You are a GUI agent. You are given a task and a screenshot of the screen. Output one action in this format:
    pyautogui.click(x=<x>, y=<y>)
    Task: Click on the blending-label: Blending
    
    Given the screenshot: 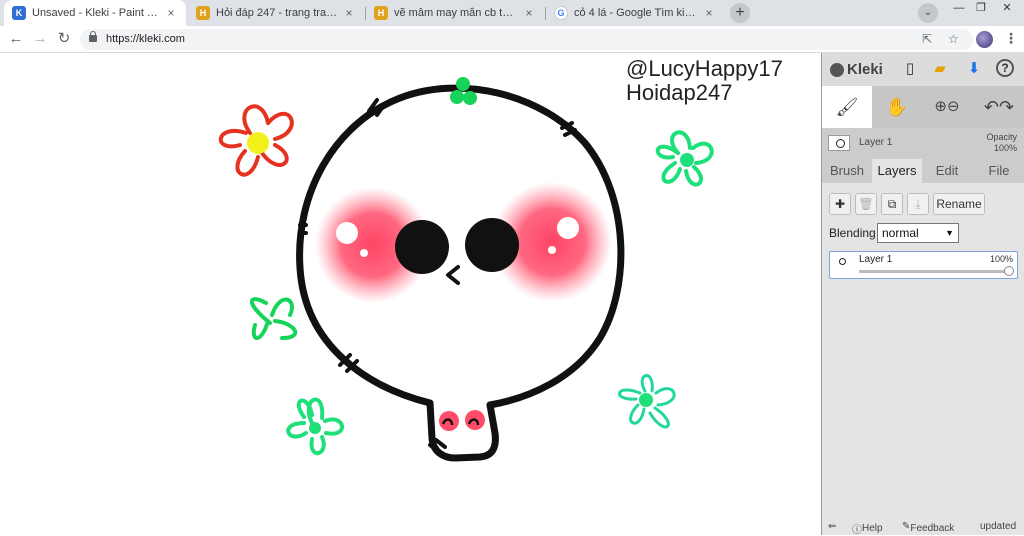 What is the action you would take?
    pyautogui.click(x=852, y=233)
    